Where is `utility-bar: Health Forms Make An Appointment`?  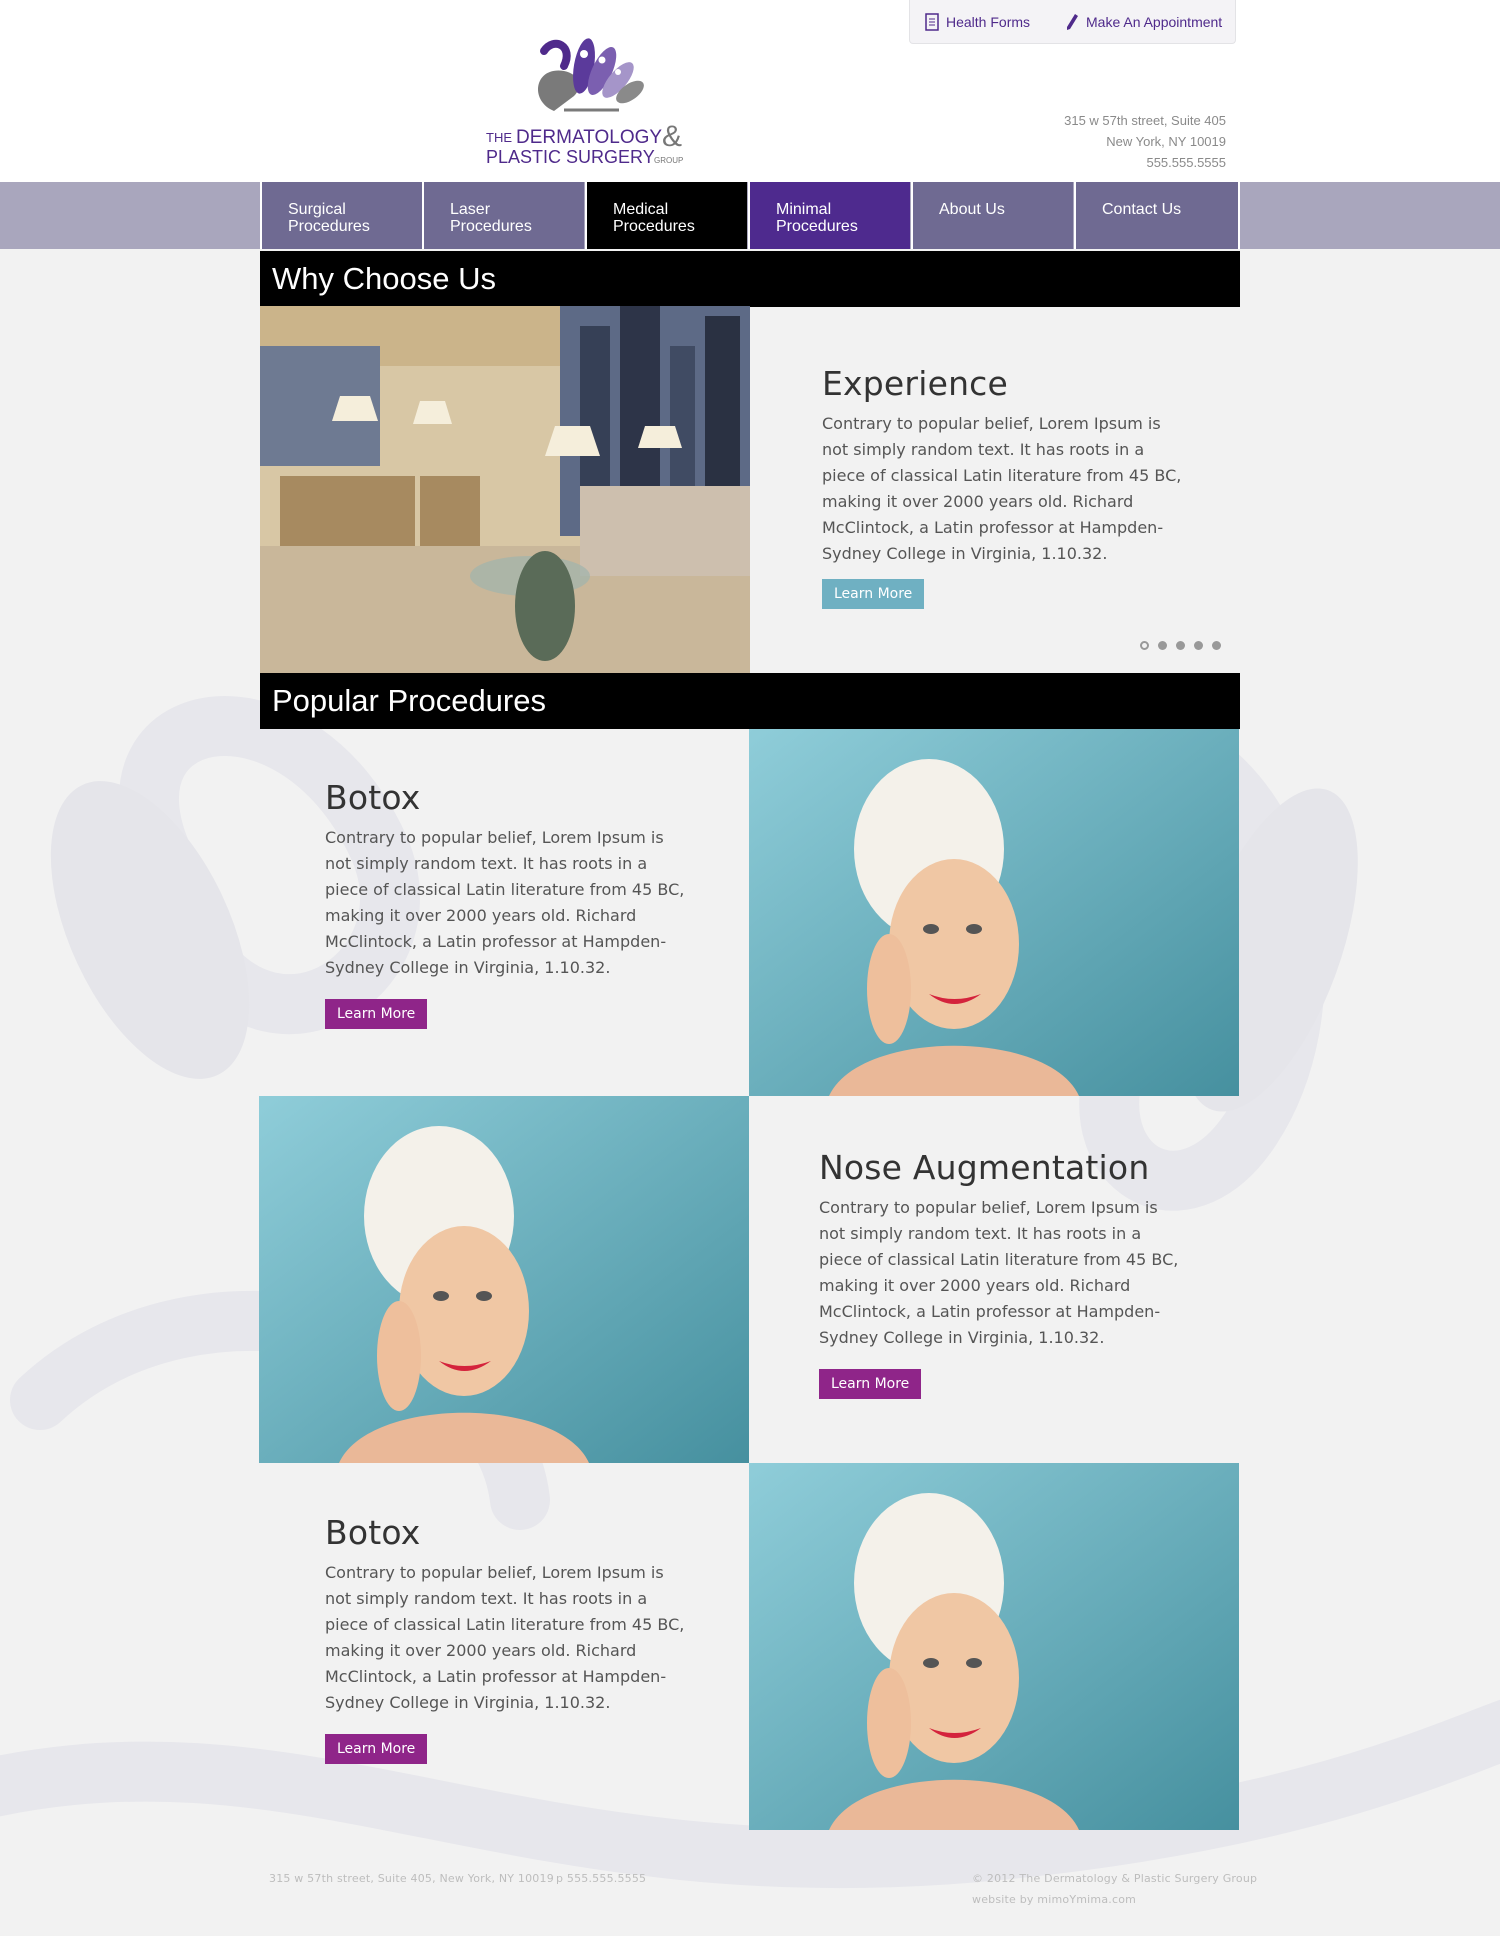
utility-bar: Health Forms Make An Appointment is located at coordinates (1072, 22).